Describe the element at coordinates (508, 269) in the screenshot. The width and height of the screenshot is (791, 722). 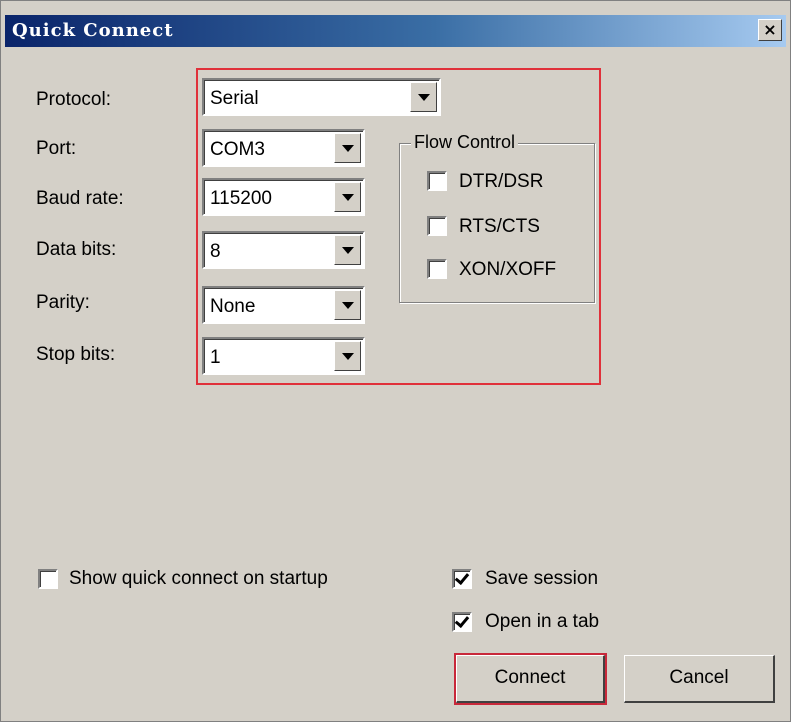
I see `xon-xoff-label: XON/XOFF` at that location.